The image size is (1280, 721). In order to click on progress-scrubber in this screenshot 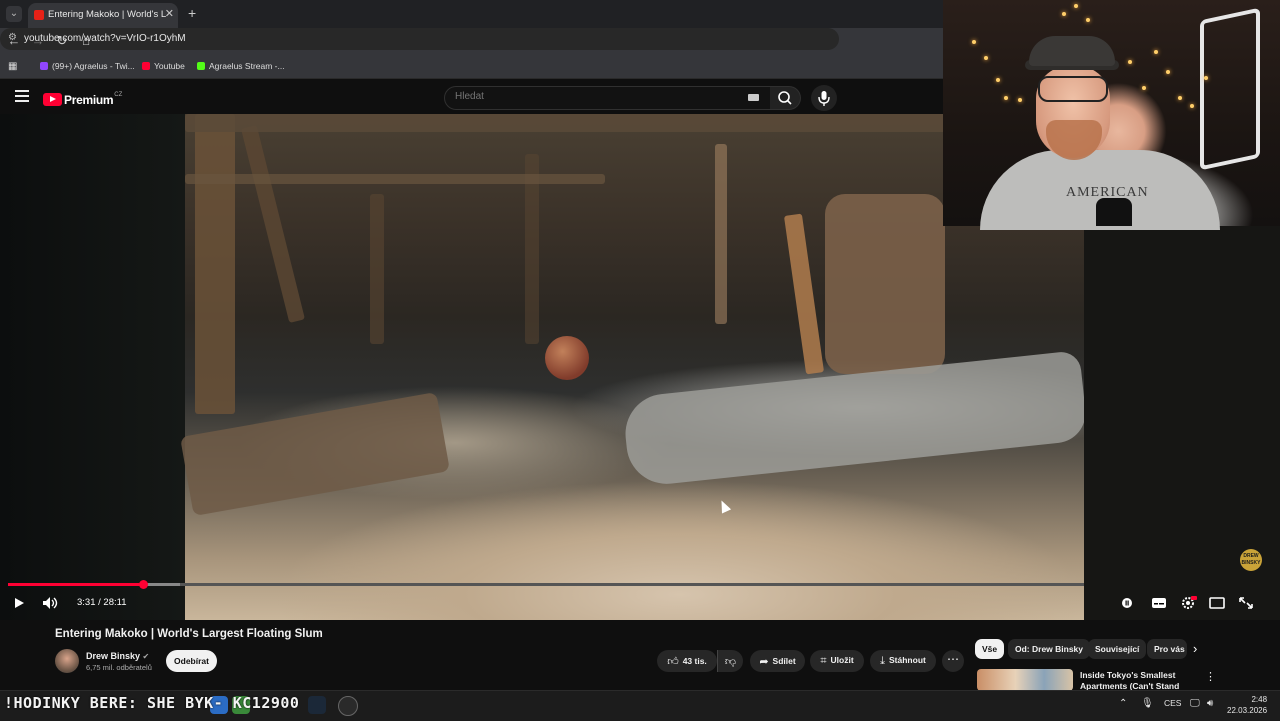, I will do `click(143, 584)`.